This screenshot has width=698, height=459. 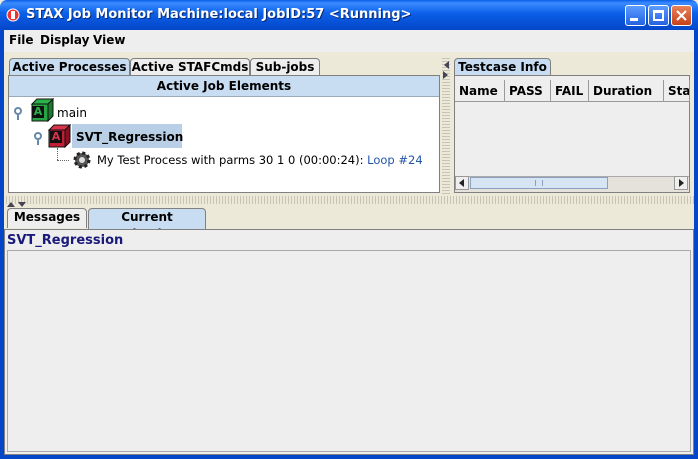 I want to click on scroll-thumb, so click(x=539, y=183).